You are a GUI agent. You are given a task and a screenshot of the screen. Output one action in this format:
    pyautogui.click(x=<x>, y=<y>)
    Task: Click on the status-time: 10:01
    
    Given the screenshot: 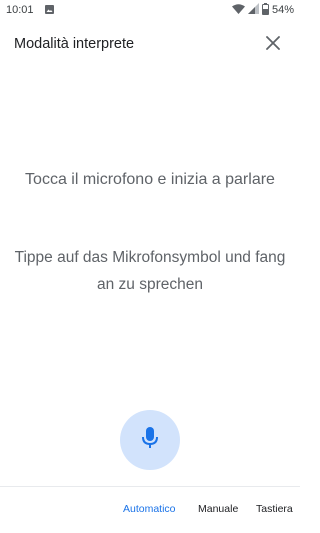 What is the action you would take?
    pyautogui.click(x=20, y=10)
    